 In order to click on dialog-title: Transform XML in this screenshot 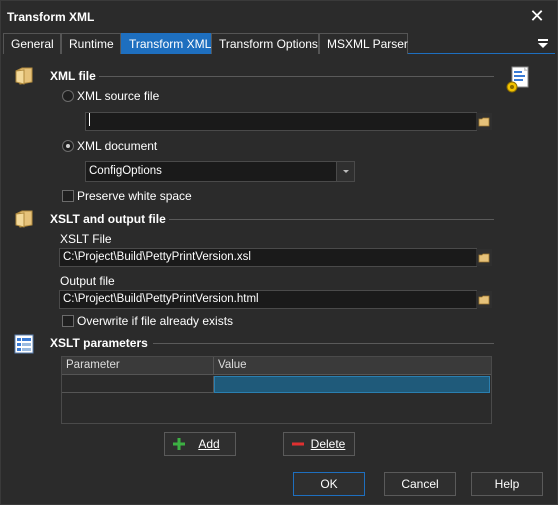, I will do `click(51, 17)`.